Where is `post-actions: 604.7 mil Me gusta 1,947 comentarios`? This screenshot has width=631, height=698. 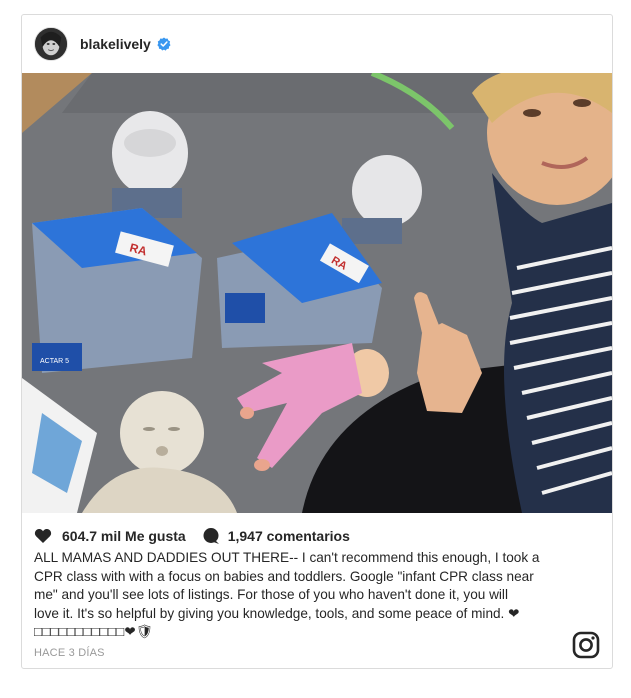 post-actions: 604.7 mil Me gusta 1,947 comentarios is located at coordinates (192, 536).